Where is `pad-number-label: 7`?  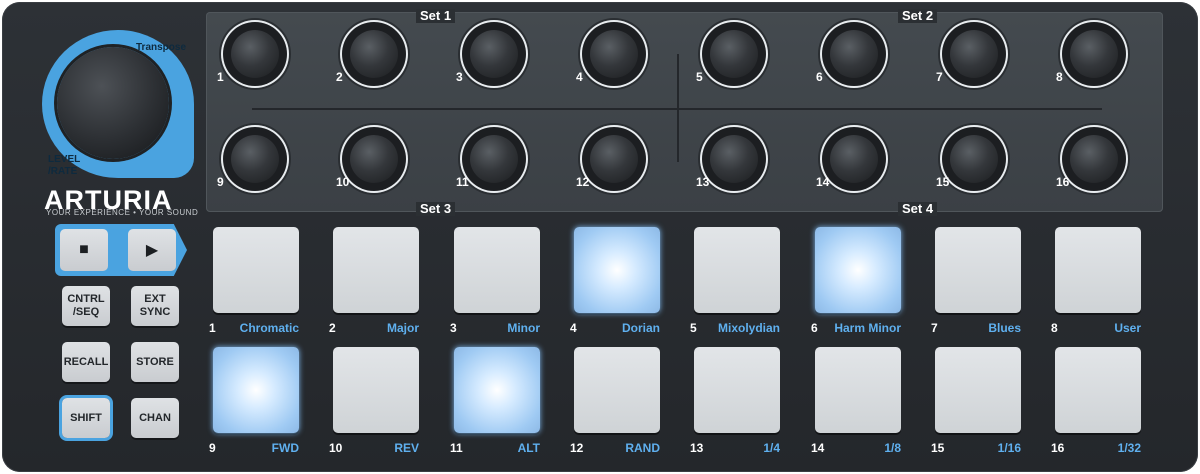
pad-number-label: 7 is located at coordinates (934, 328).